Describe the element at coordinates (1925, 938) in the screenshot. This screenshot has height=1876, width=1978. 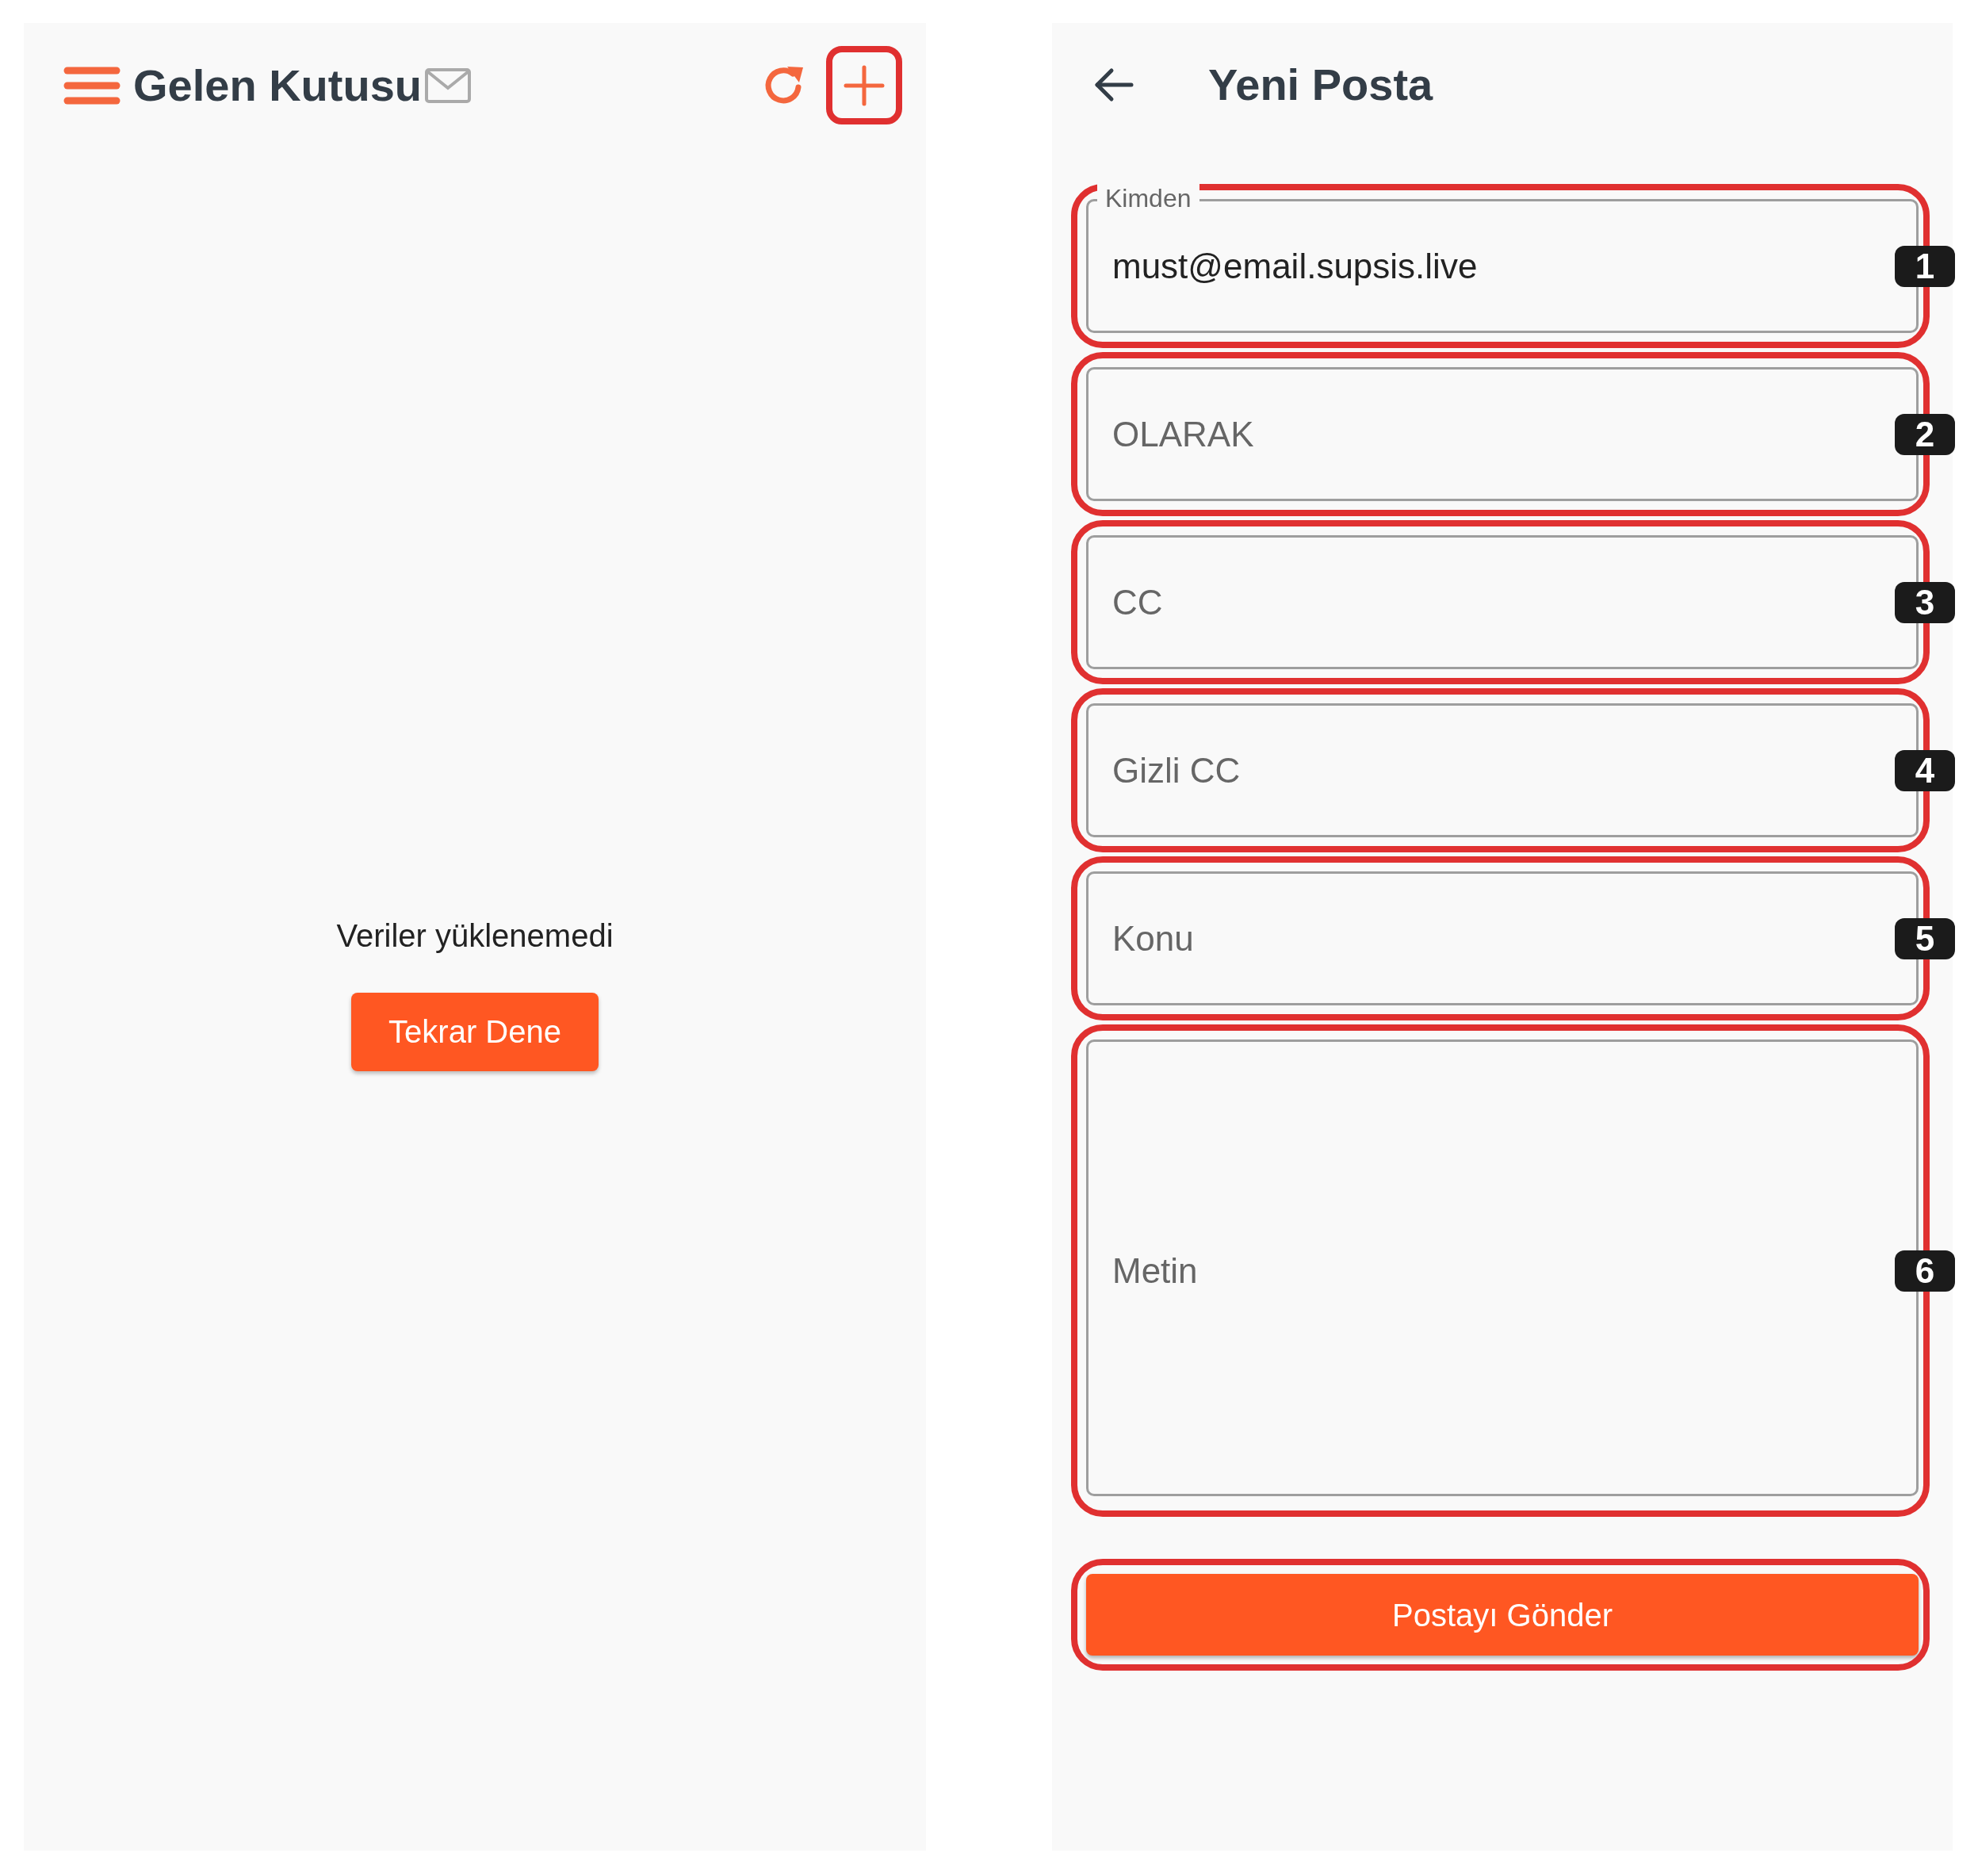
I see `number-badge: 5` at that location.